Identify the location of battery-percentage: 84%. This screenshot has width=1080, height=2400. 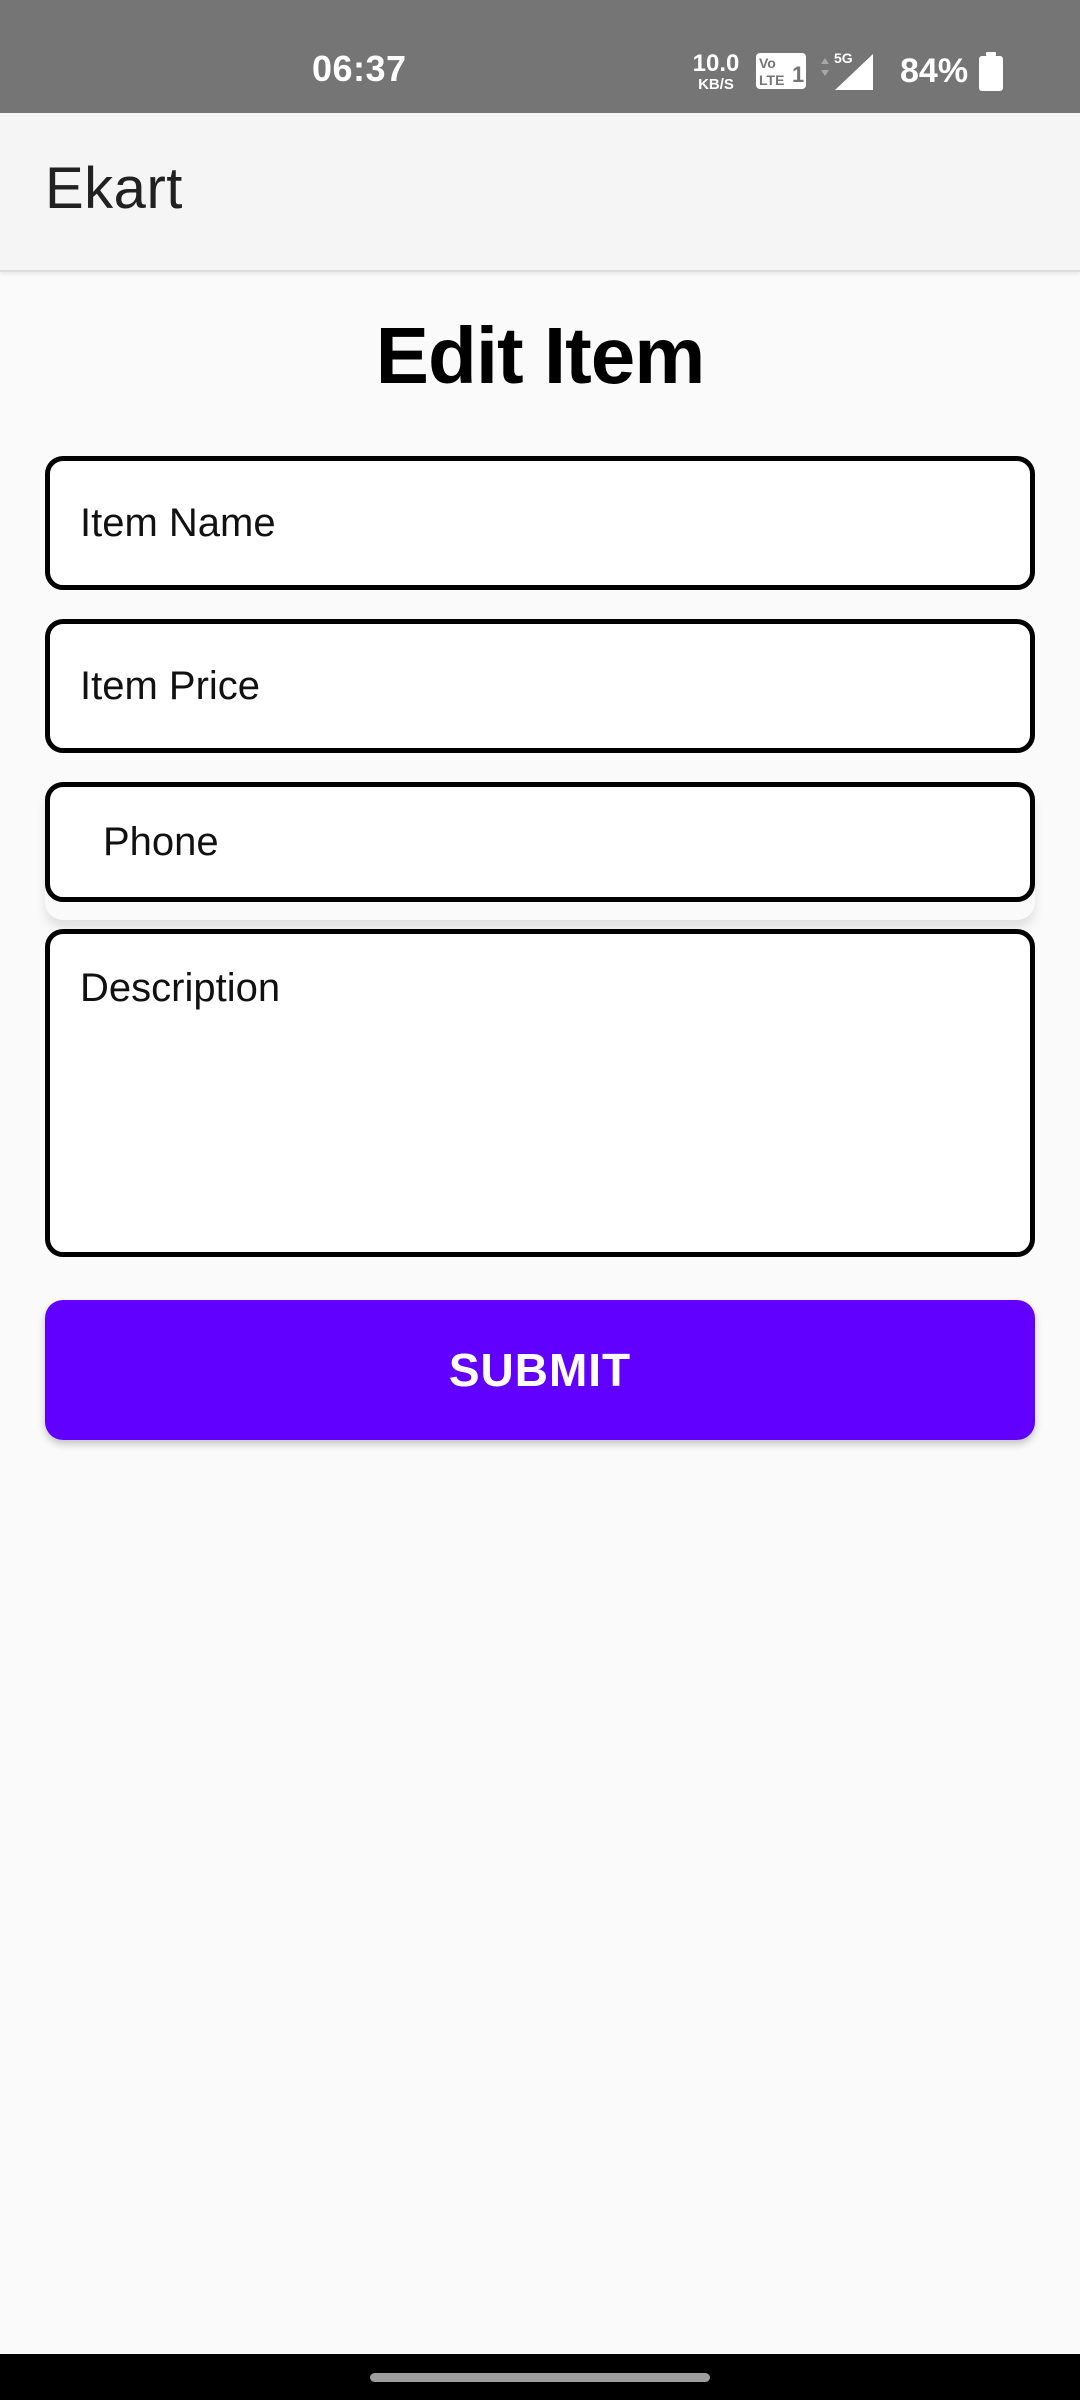
(934, 71).